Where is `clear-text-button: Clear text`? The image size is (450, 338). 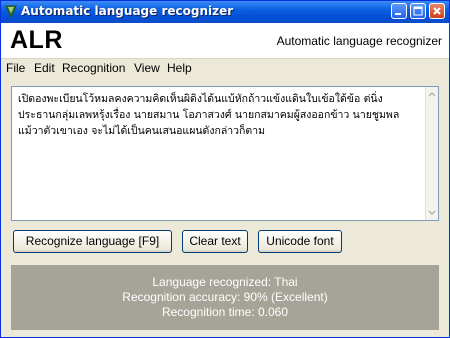 clear-text-button: Clear text is located at coordinates (215, 241).